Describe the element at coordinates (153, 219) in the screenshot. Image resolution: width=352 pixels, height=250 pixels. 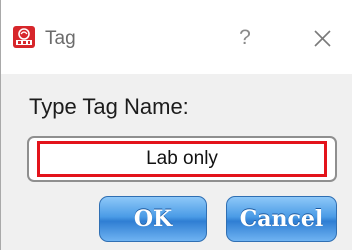
I see `ok-button: OK` at that location.